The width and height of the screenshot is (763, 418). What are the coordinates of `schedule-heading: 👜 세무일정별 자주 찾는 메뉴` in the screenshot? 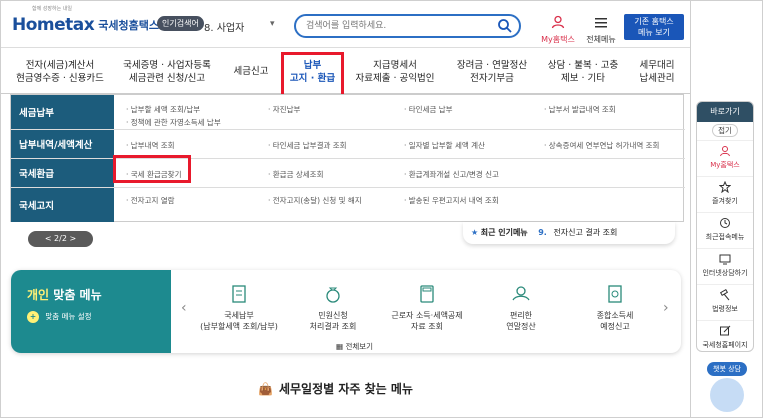 It's located at (335, 388).